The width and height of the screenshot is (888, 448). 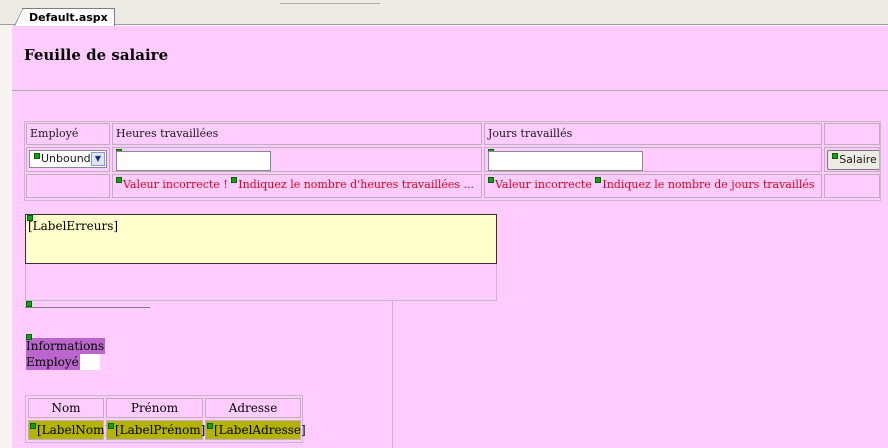 I want to click on days-cell, so click(x=653, y=159).